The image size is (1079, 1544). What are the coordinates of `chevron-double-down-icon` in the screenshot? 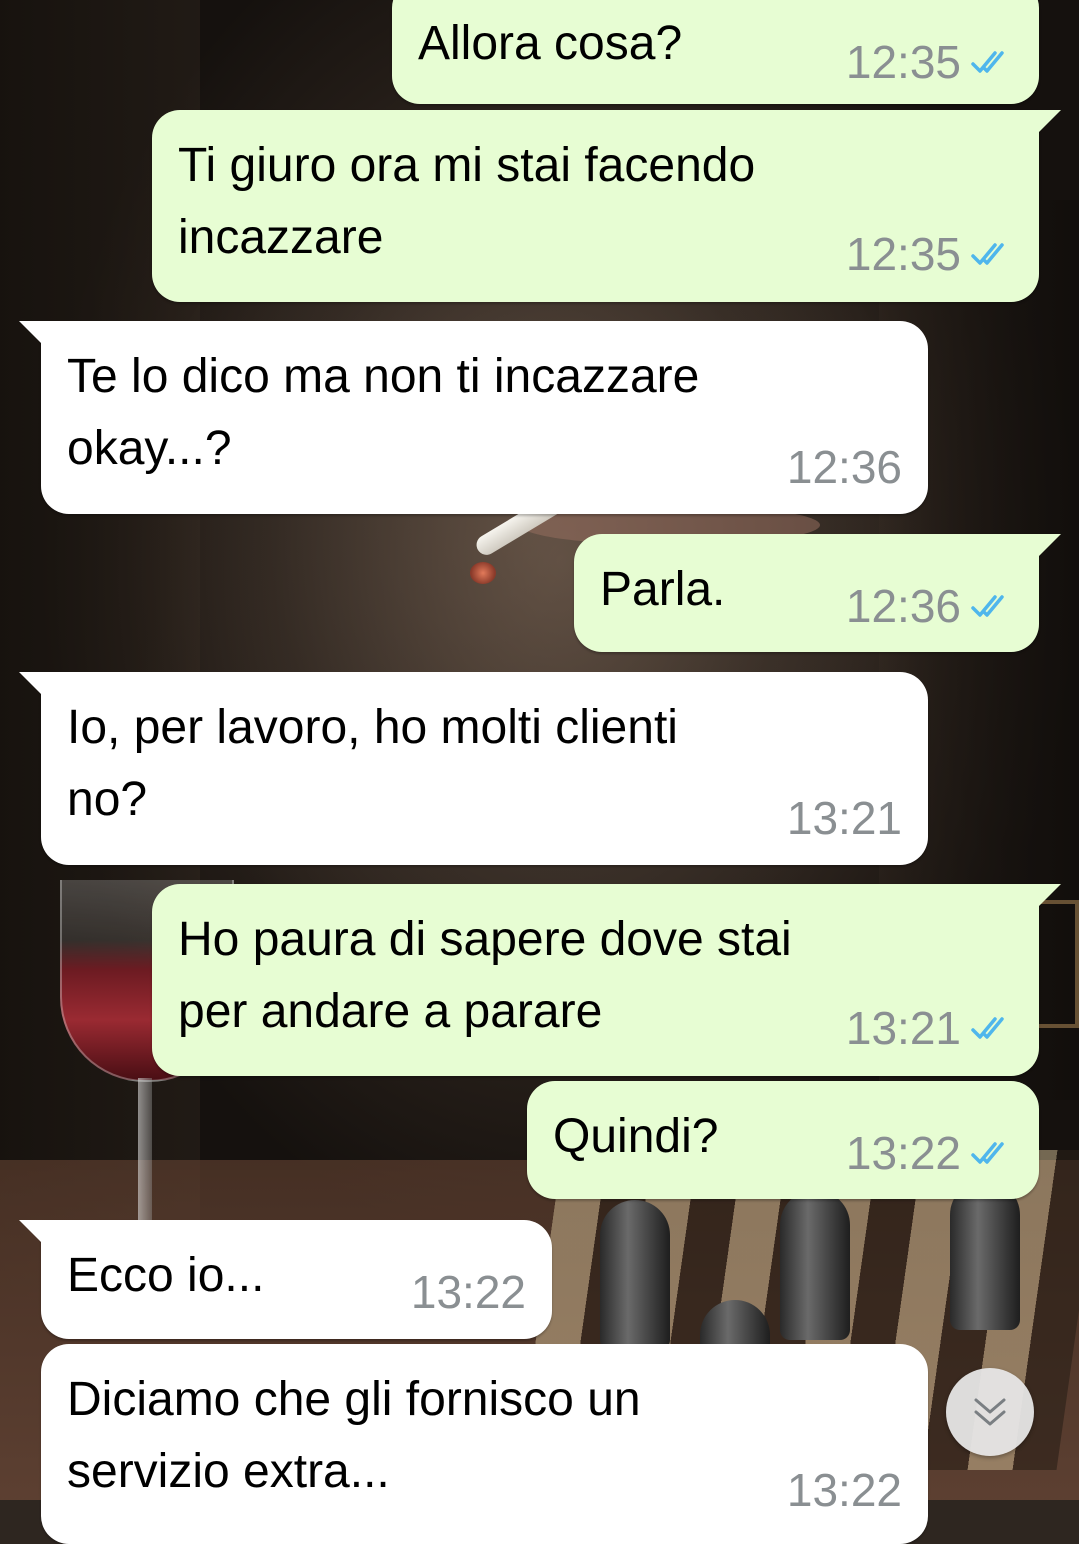 It's located at (990, 1412).